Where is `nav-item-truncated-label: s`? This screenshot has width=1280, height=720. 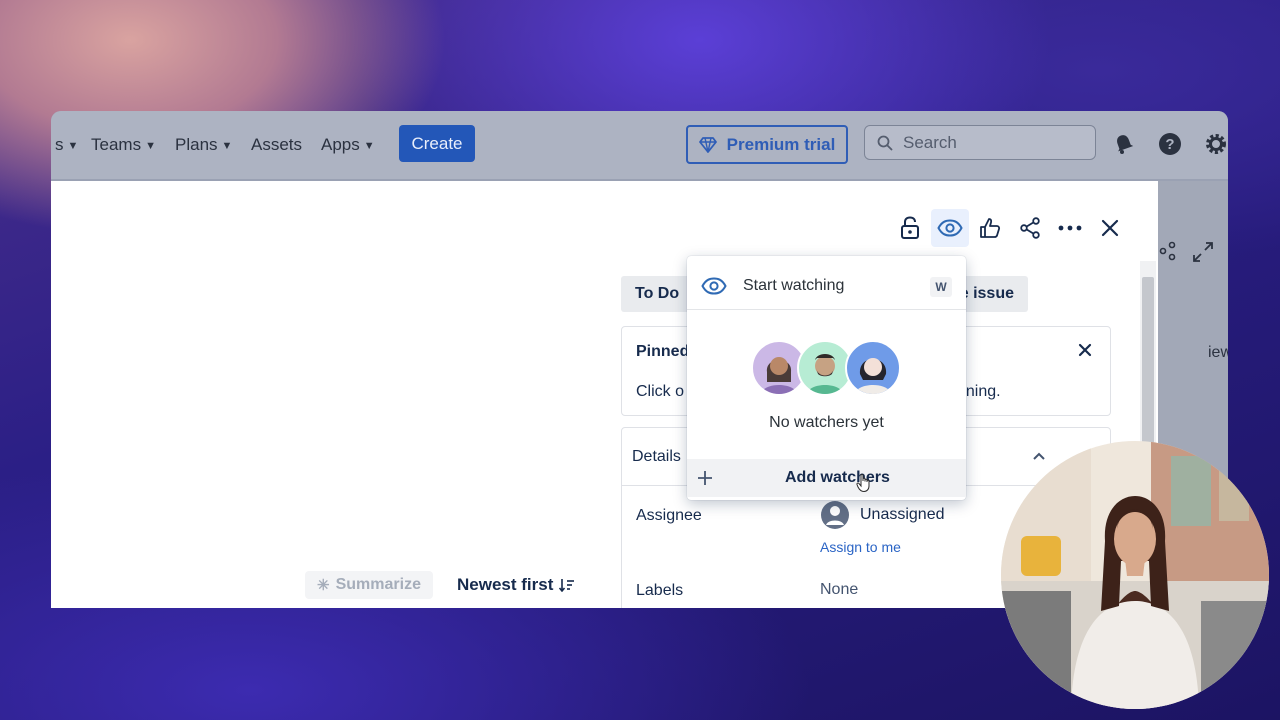
nav-item-truncated-label: s is located at coordinates (59, 144).